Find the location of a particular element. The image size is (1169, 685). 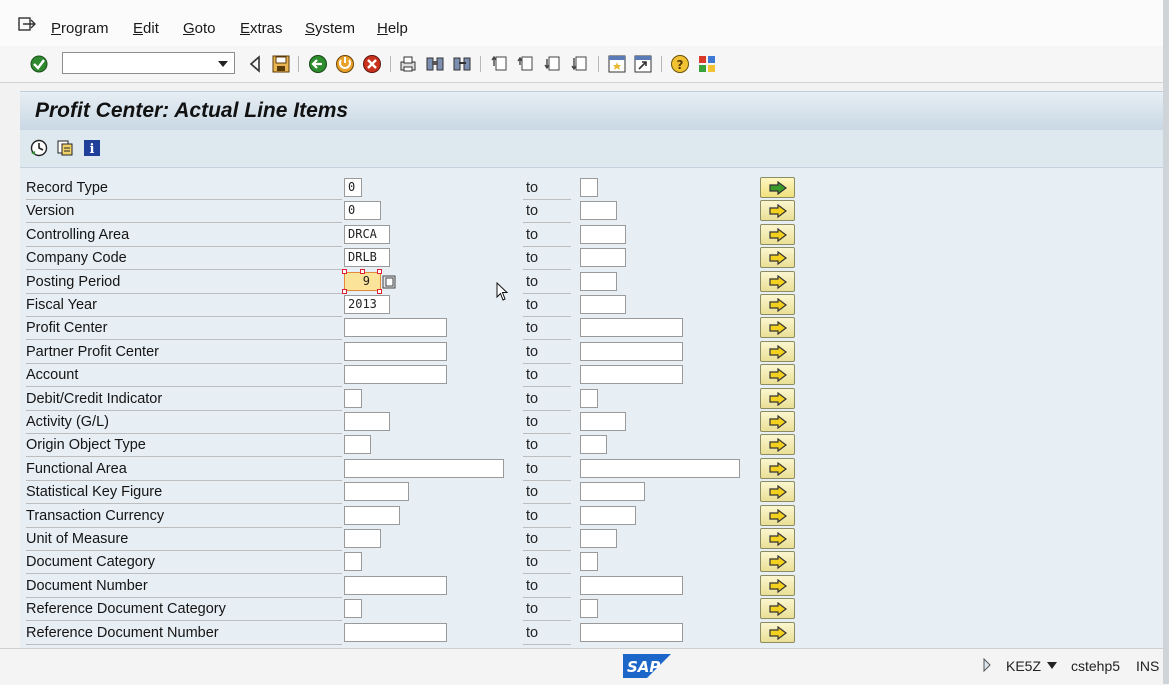

help-icon: ? is located at coordinates (680, 64).